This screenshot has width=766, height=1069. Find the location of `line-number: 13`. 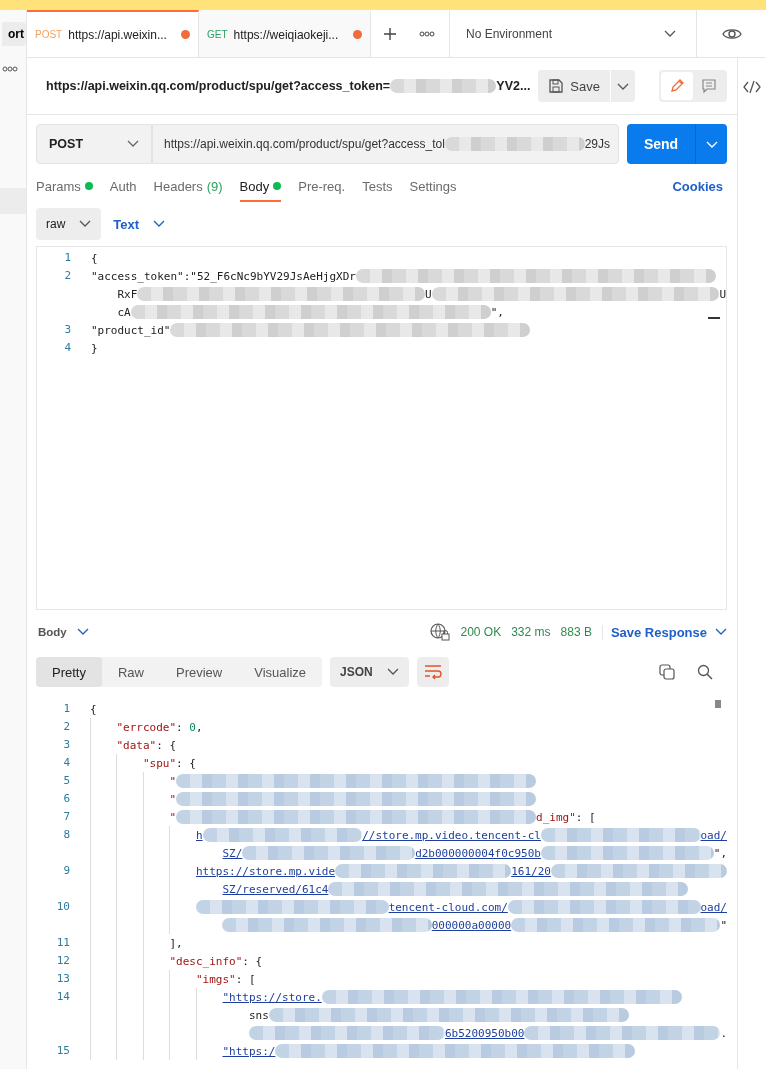

line-number: 13 is located at coordinates (63, 979).